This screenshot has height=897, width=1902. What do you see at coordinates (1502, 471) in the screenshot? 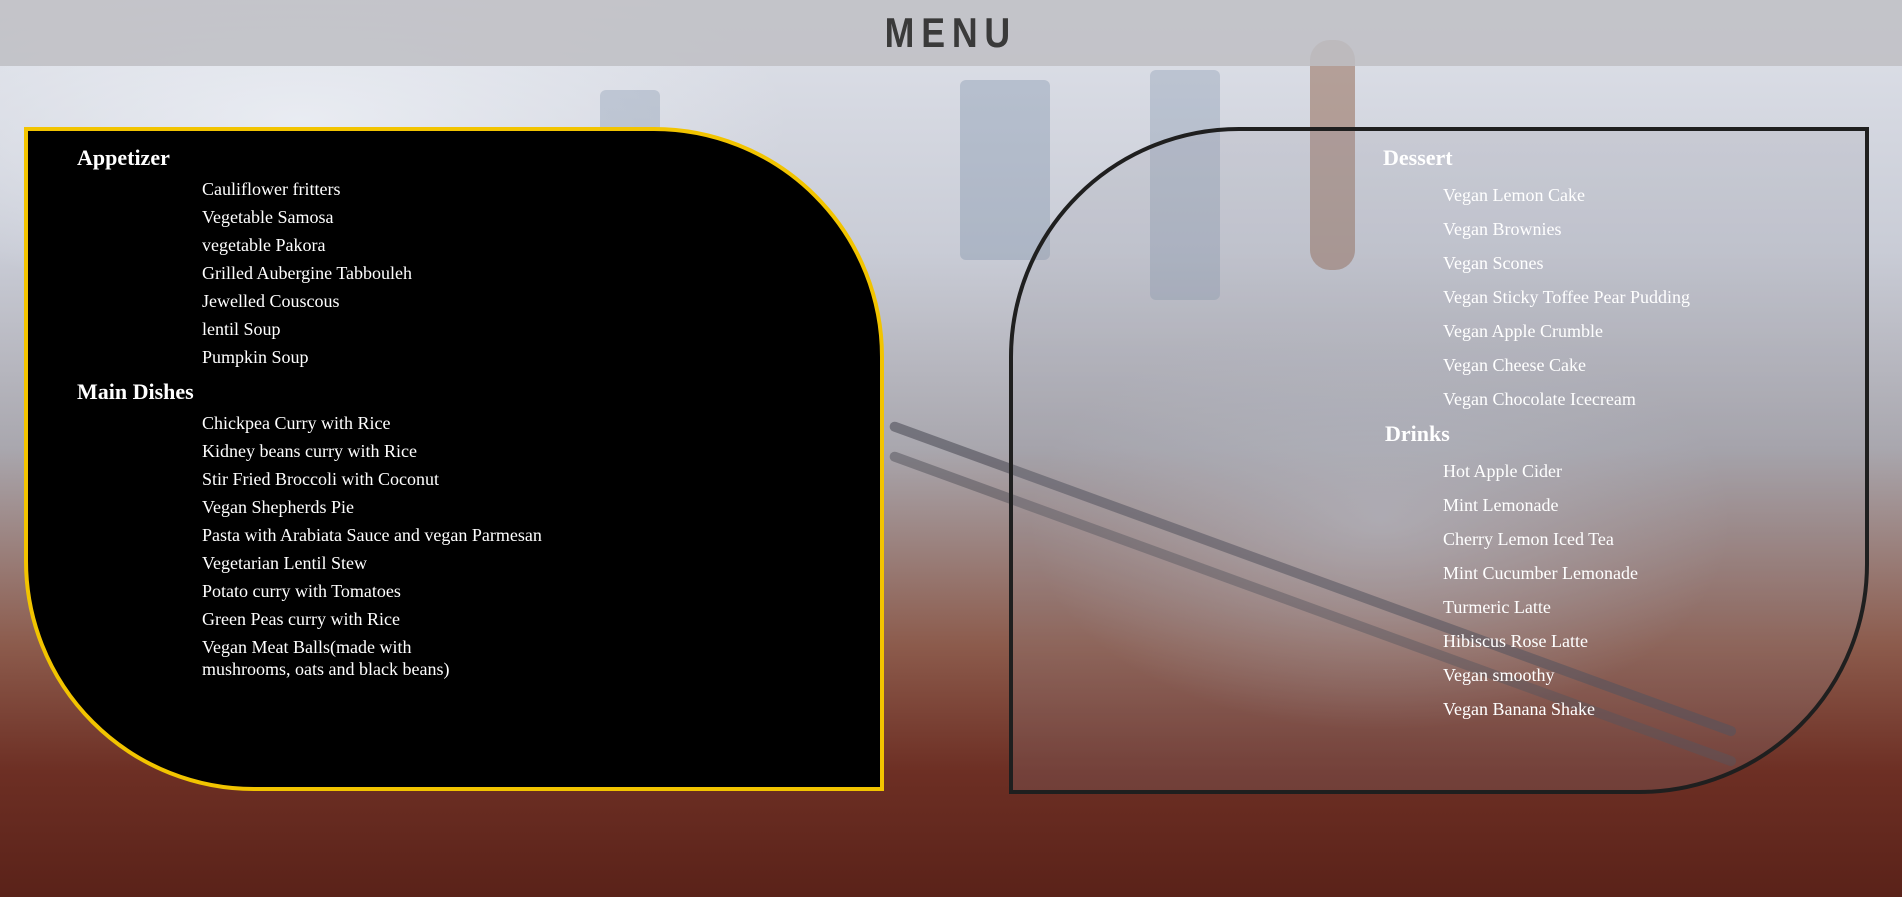
I see `list-item: Hot Apple Cider` at bounding box center [1502, 471].